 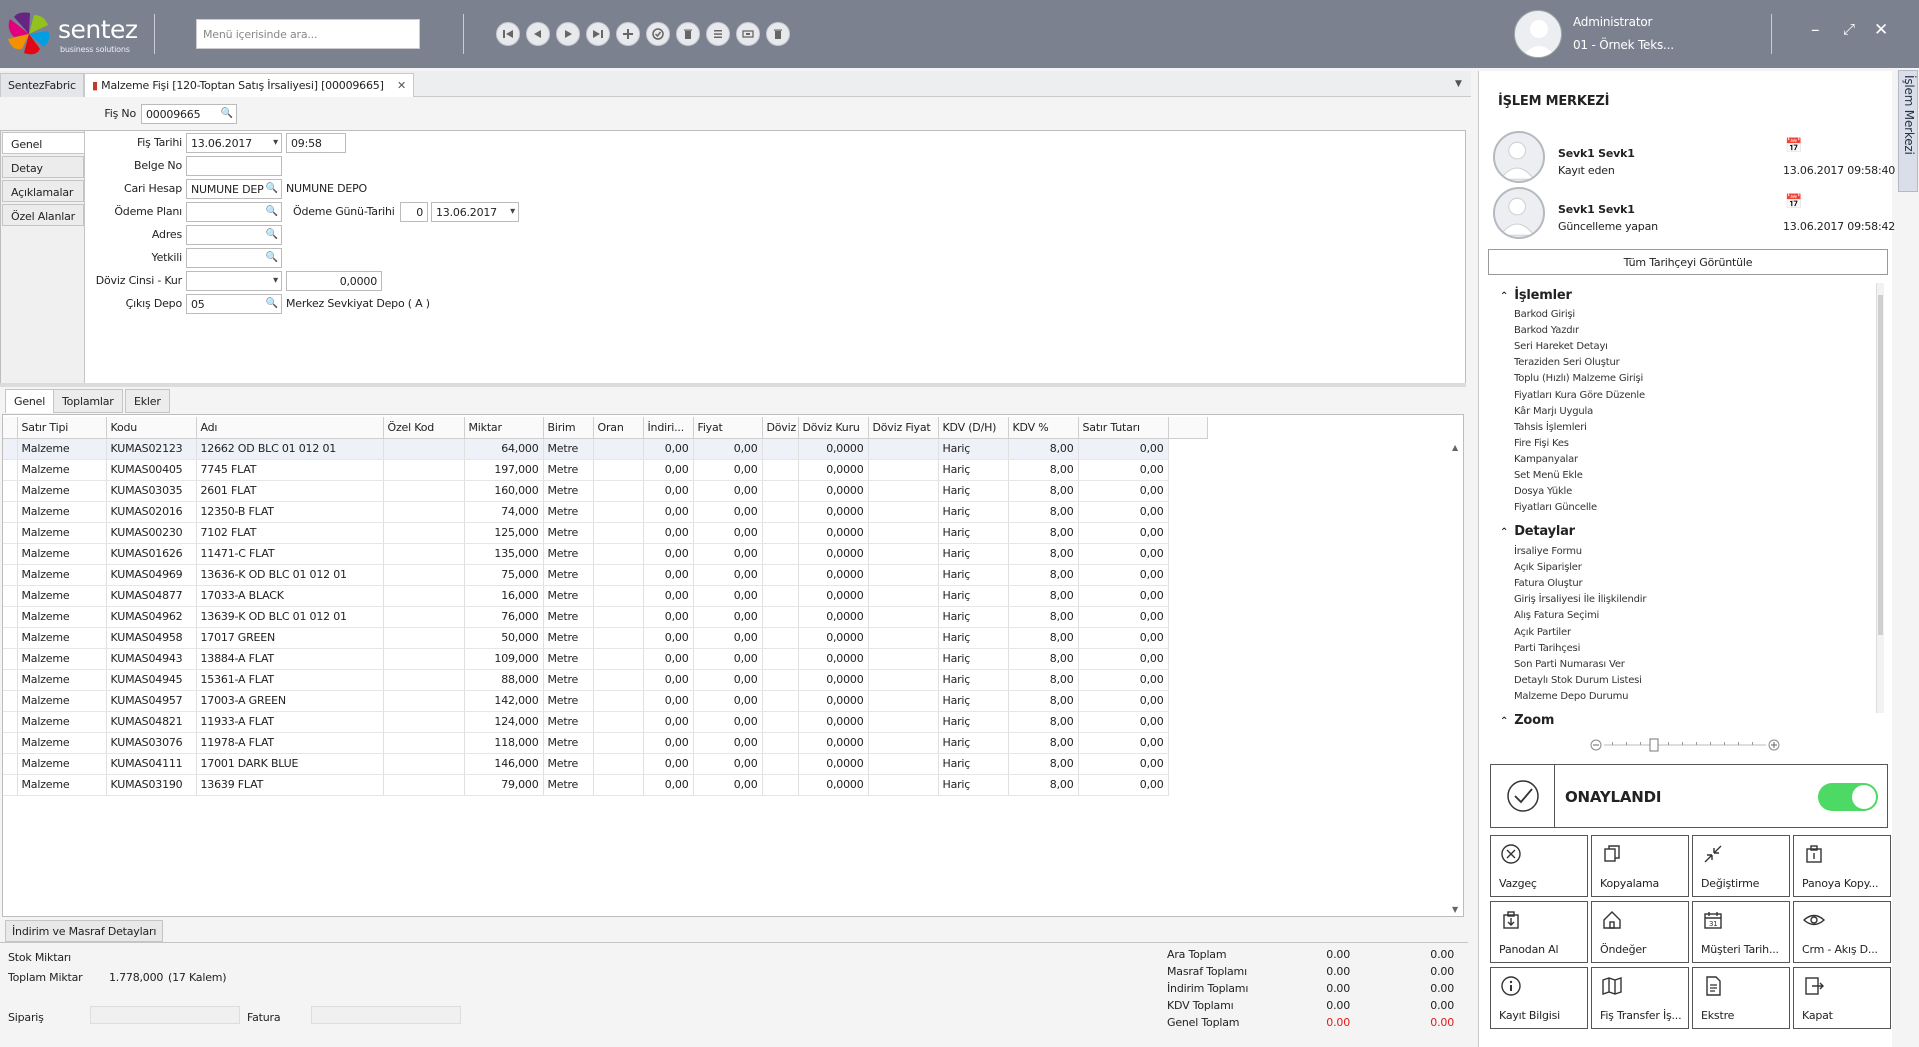 What do you see at coordinates (290, 470) in the screenshot?
I see `table-cell: 7745 FLAT` at bounding box center [290, 470].